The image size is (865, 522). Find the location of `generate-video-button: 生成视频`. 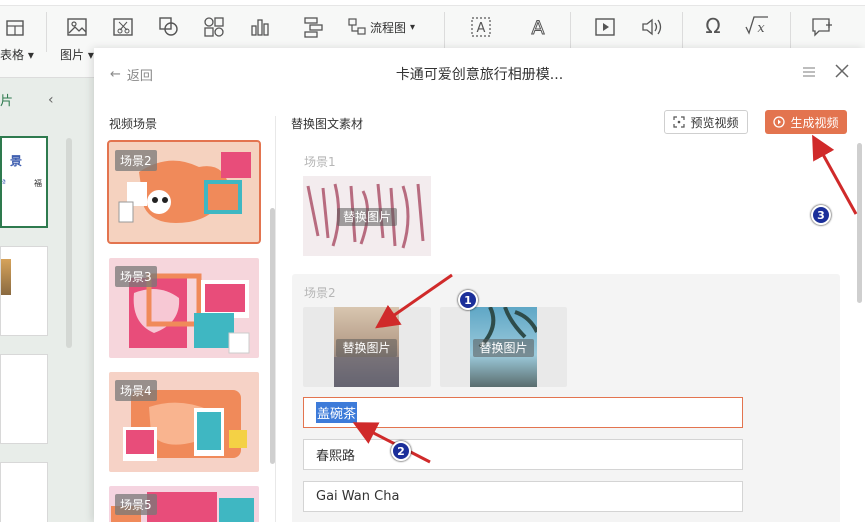

generate-video-button: 生成视频 is located at coordinates (806, 122).